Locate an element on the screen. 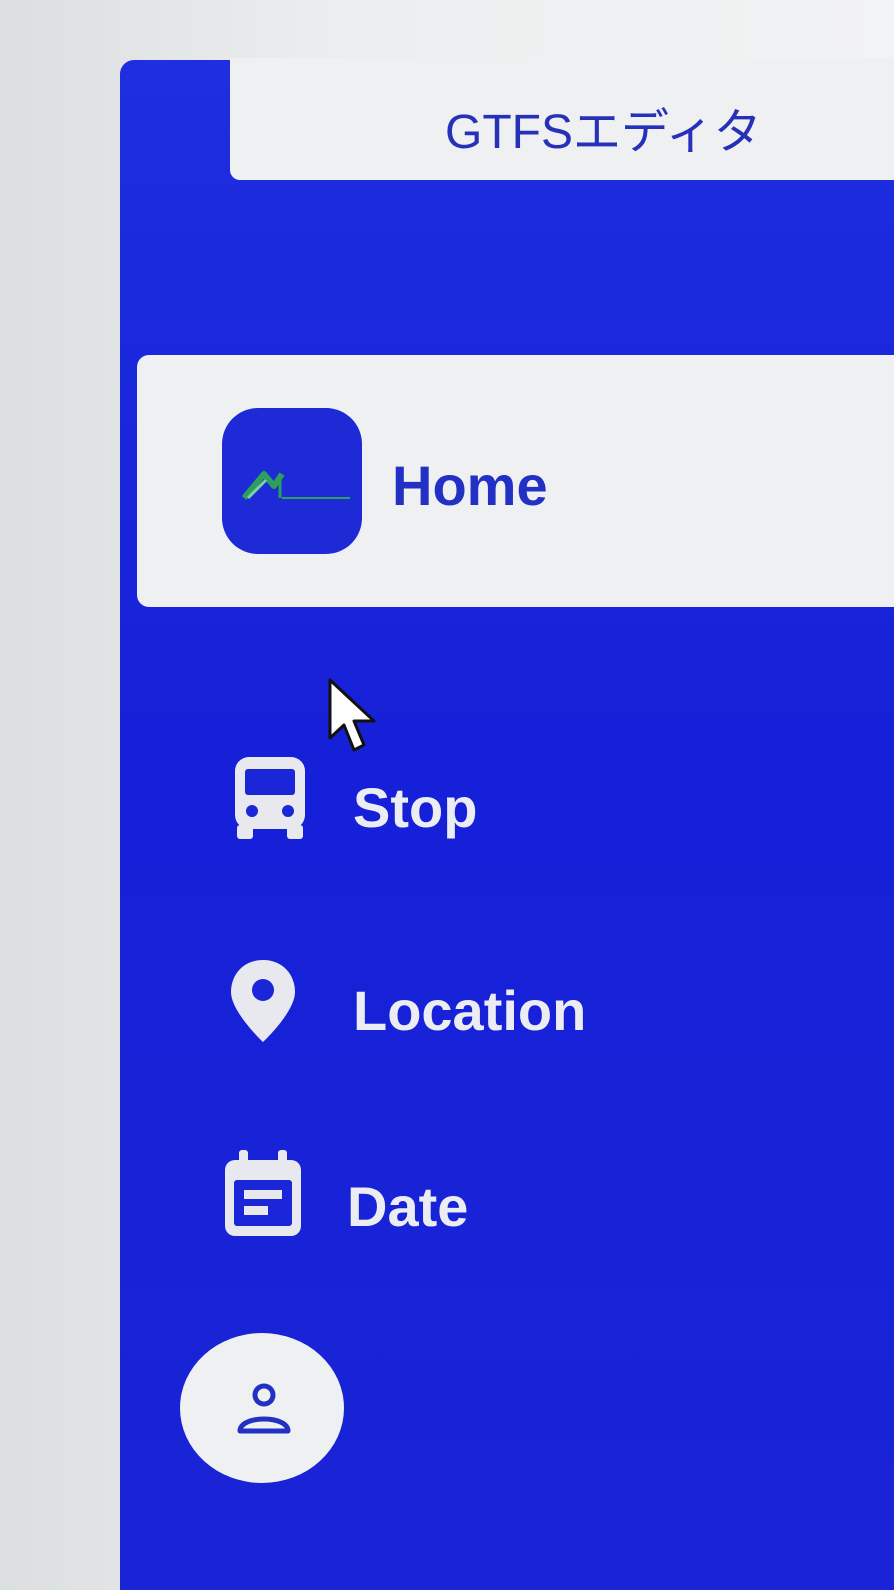 This screenshot has width=894, height=1590. user-icon is located at coordinates (264, 1408).